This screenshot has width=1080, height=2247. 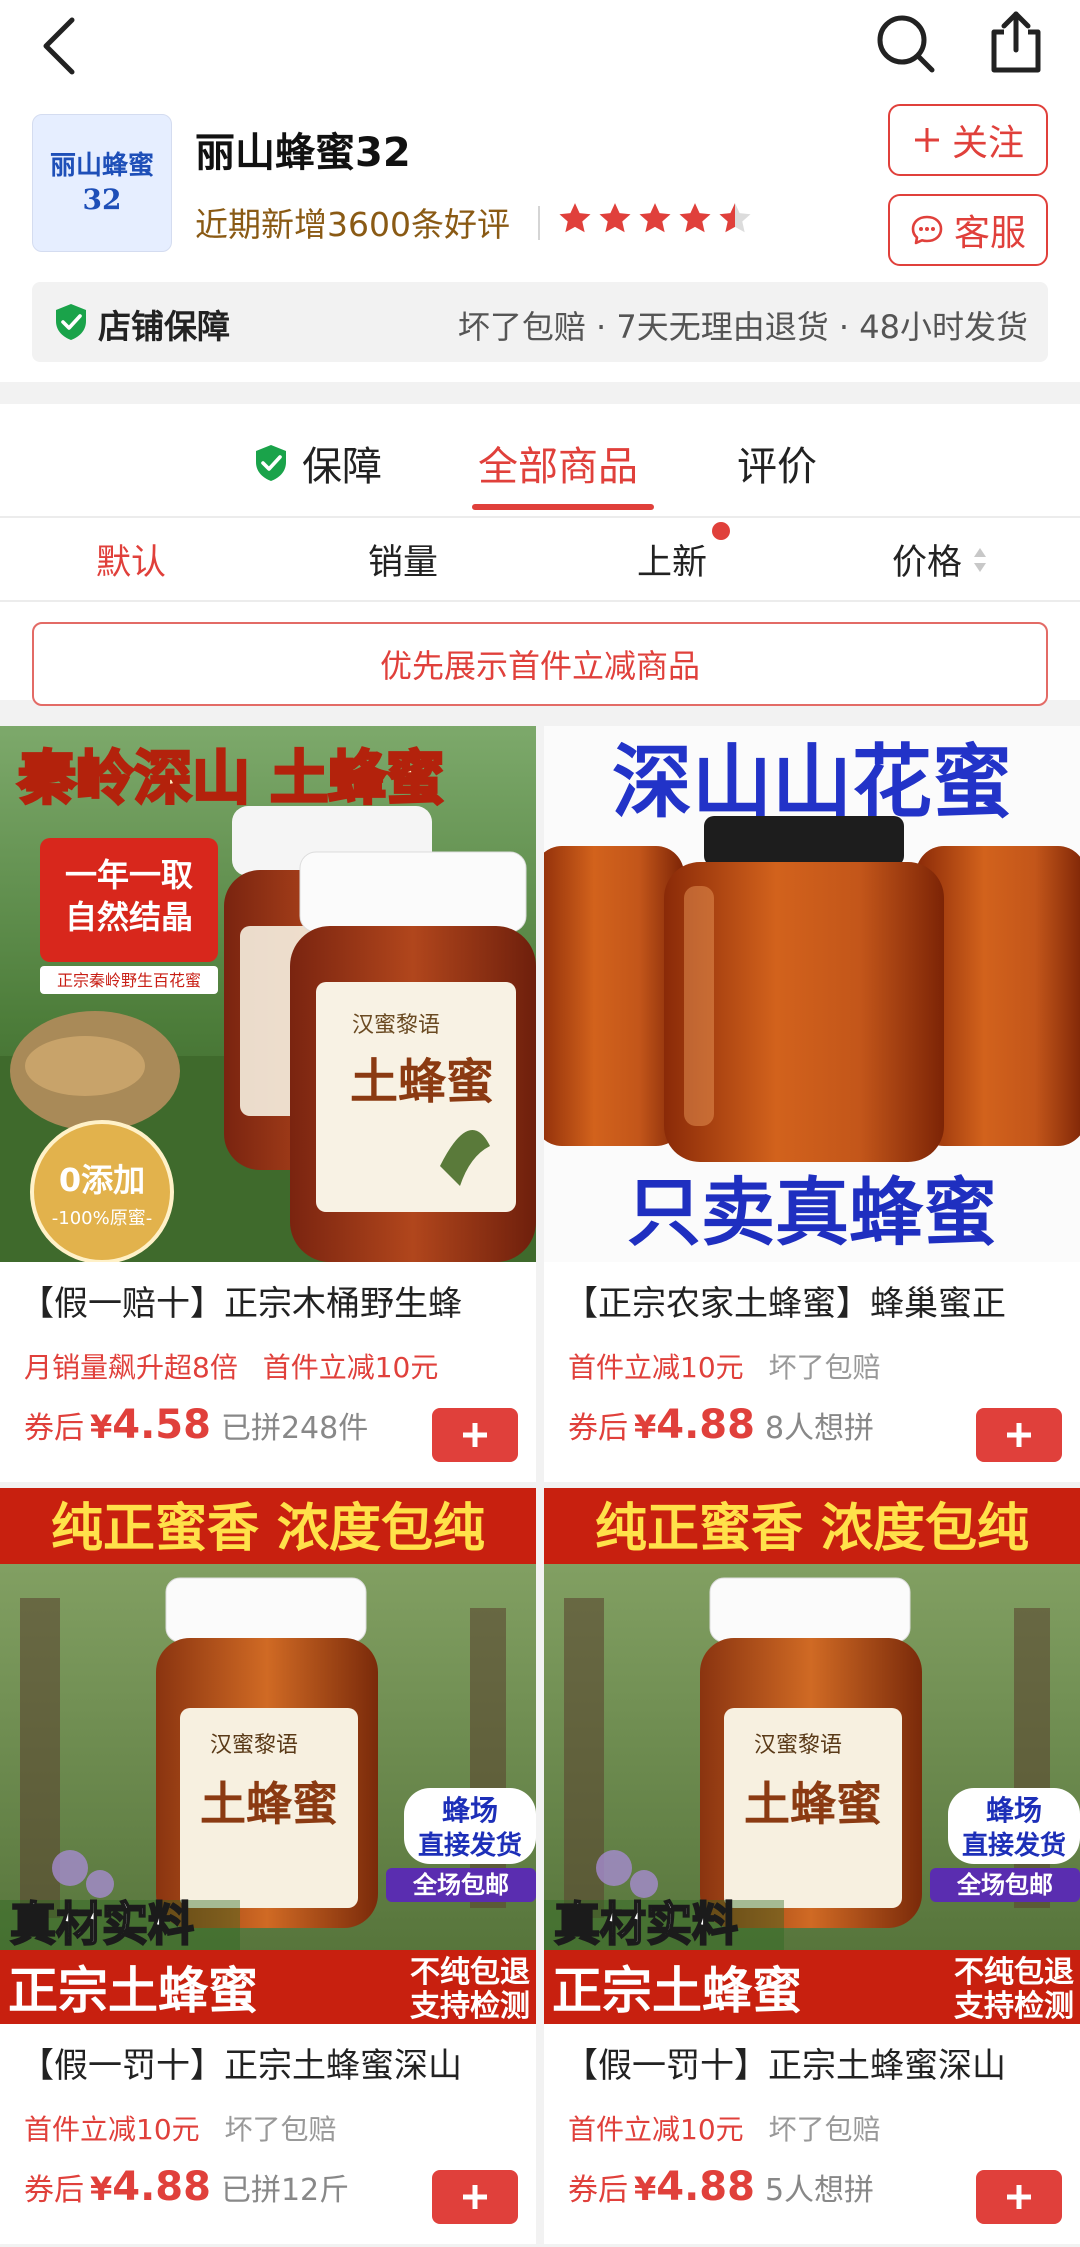 I want to click on tab-reviews: 评价, so click(x=777, y=463).